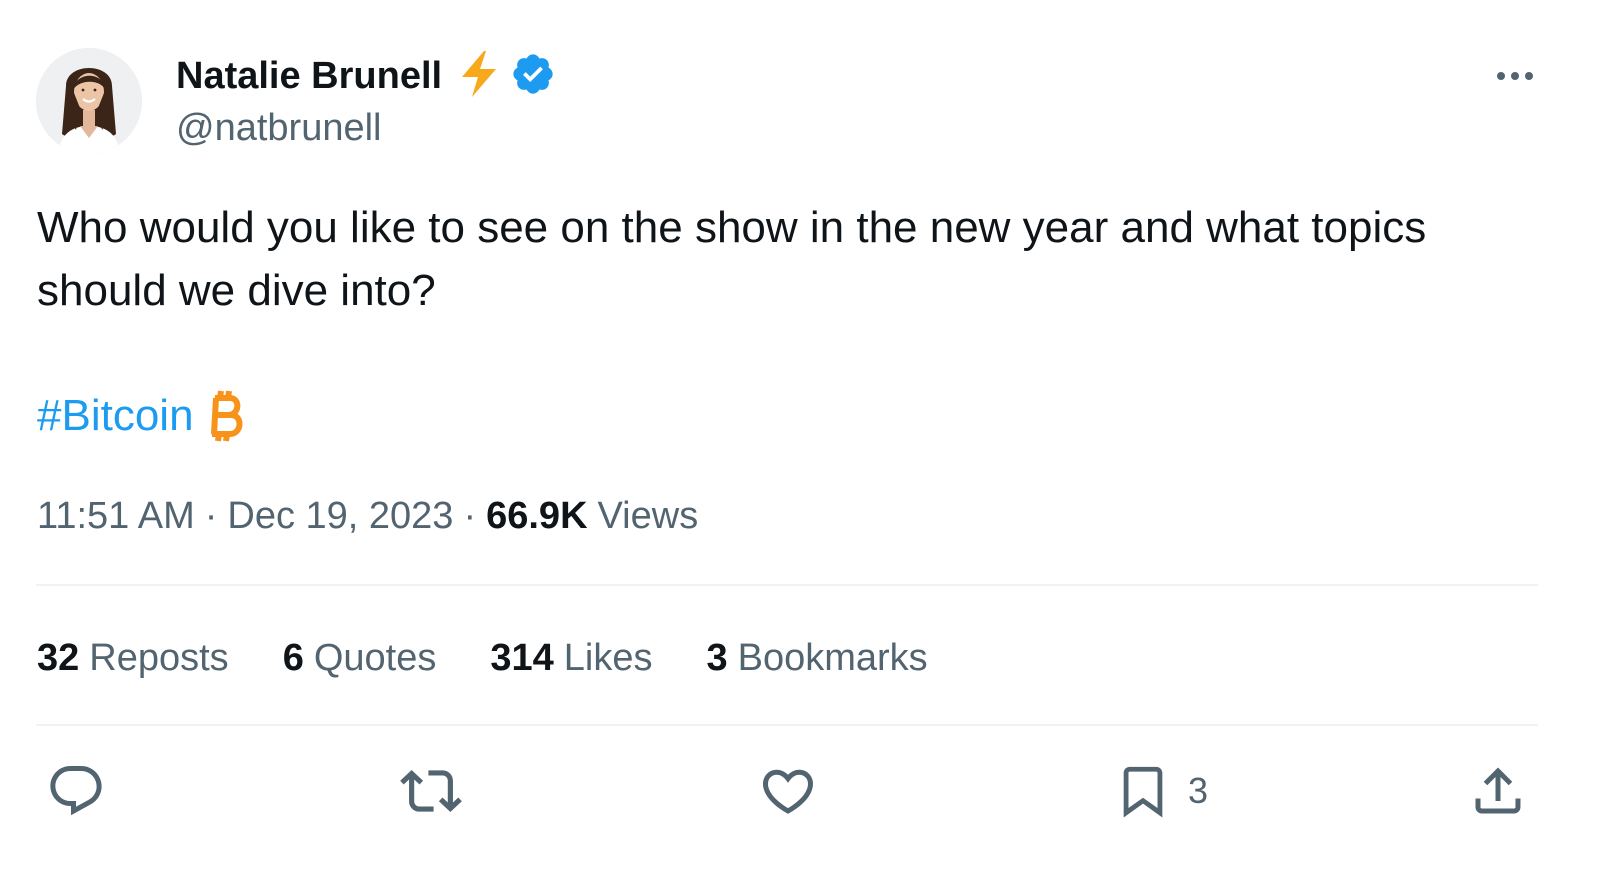  What do you see at coordinates (479, 76) in the screenshot?
I see `lightning-bolt-icon` at bounding box center [479, 76].